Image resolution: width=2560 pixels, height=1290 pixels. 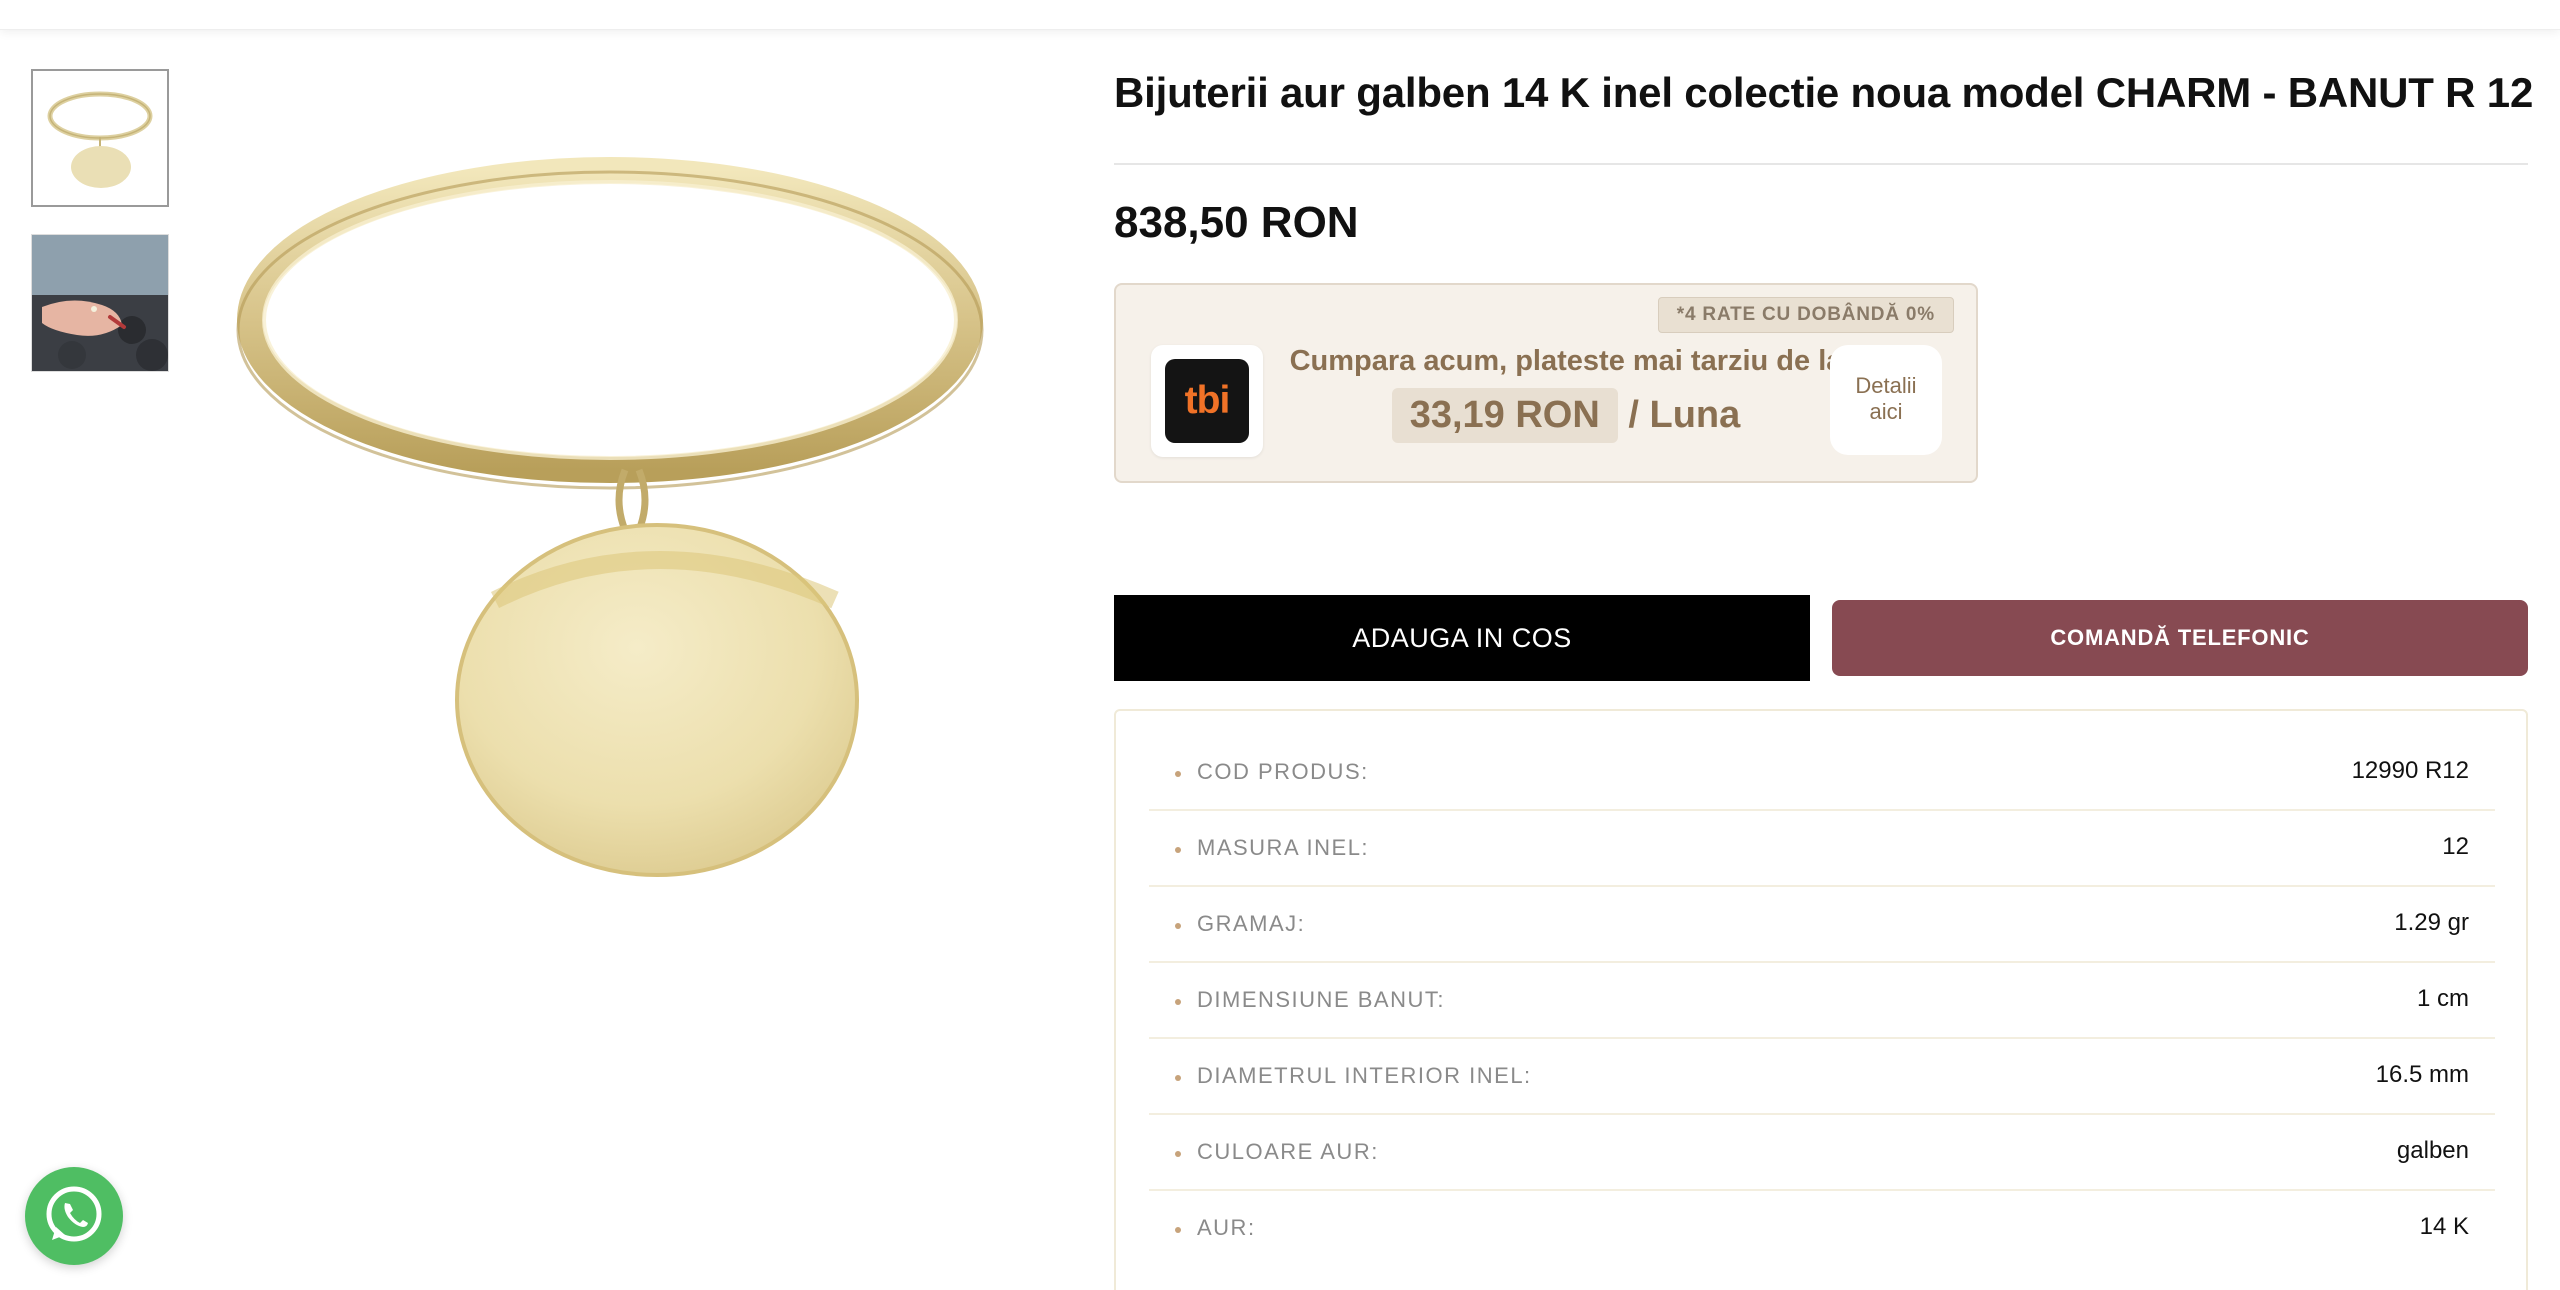 I want to click on tbi-logo-card: tbi, so click(x=1207, y=401).